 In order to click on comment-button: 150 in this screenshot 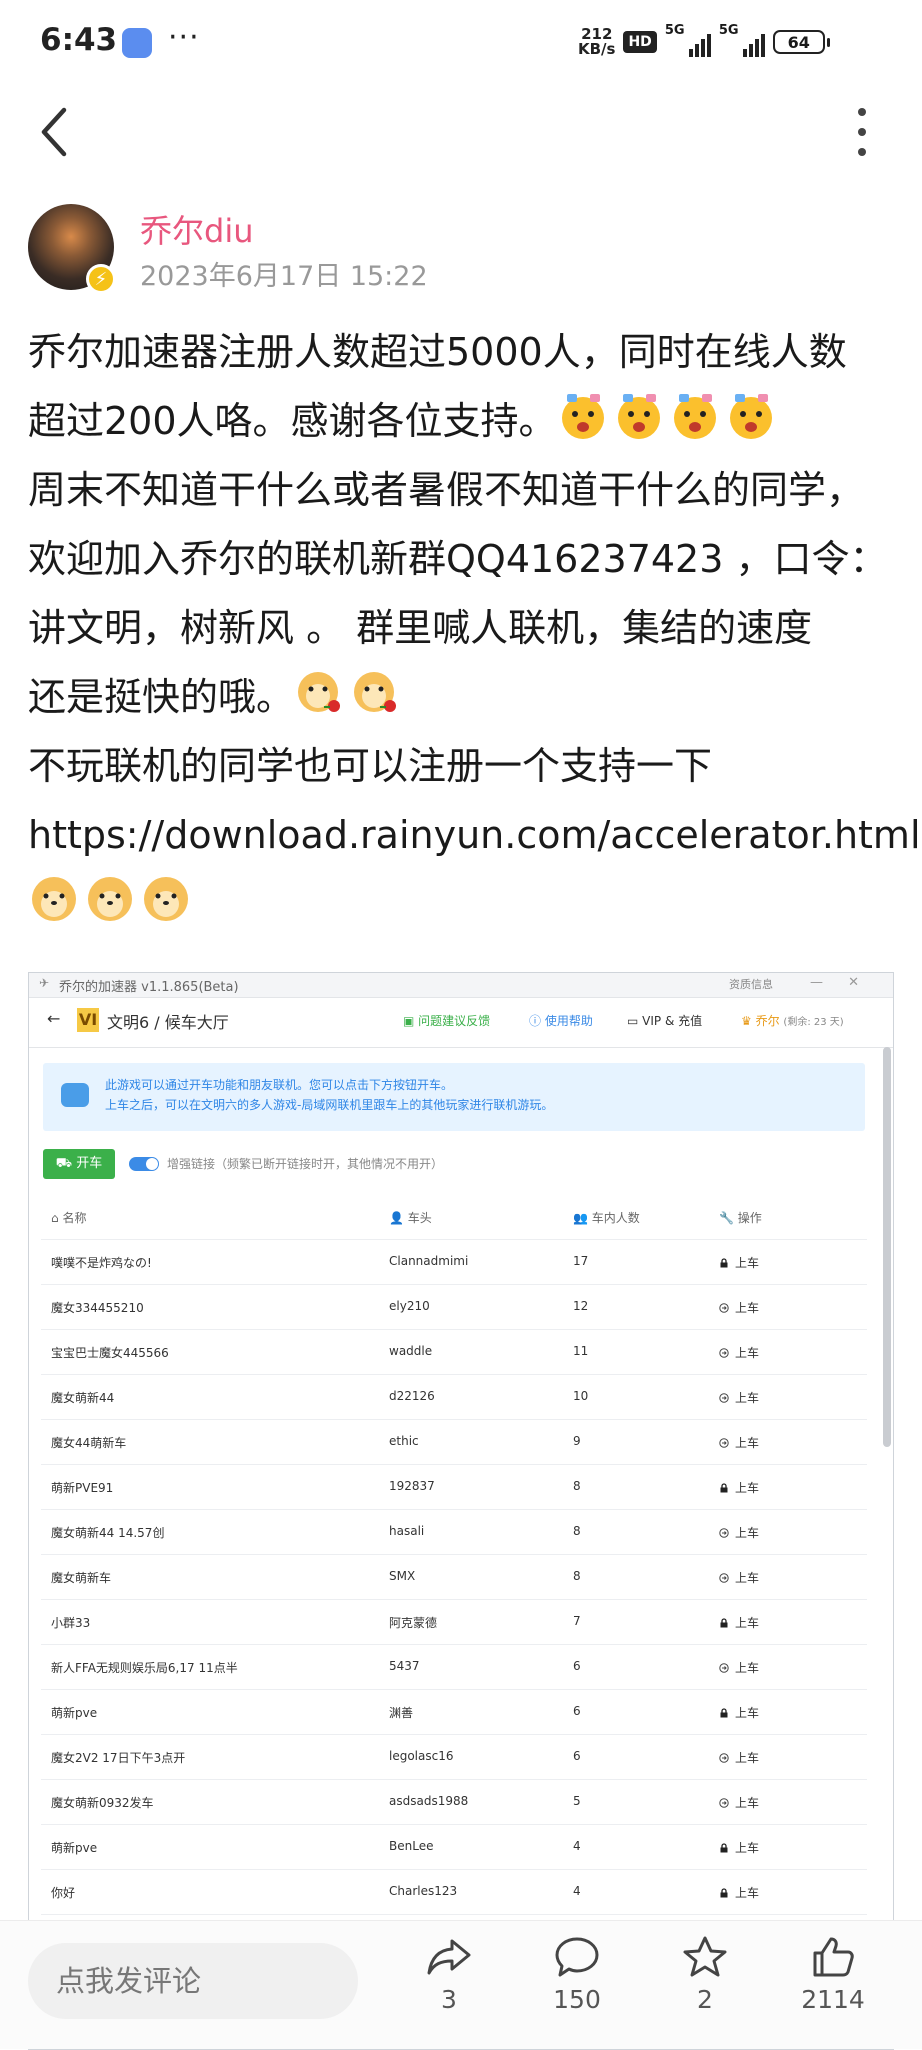, I will do `click(577, 1974)`.